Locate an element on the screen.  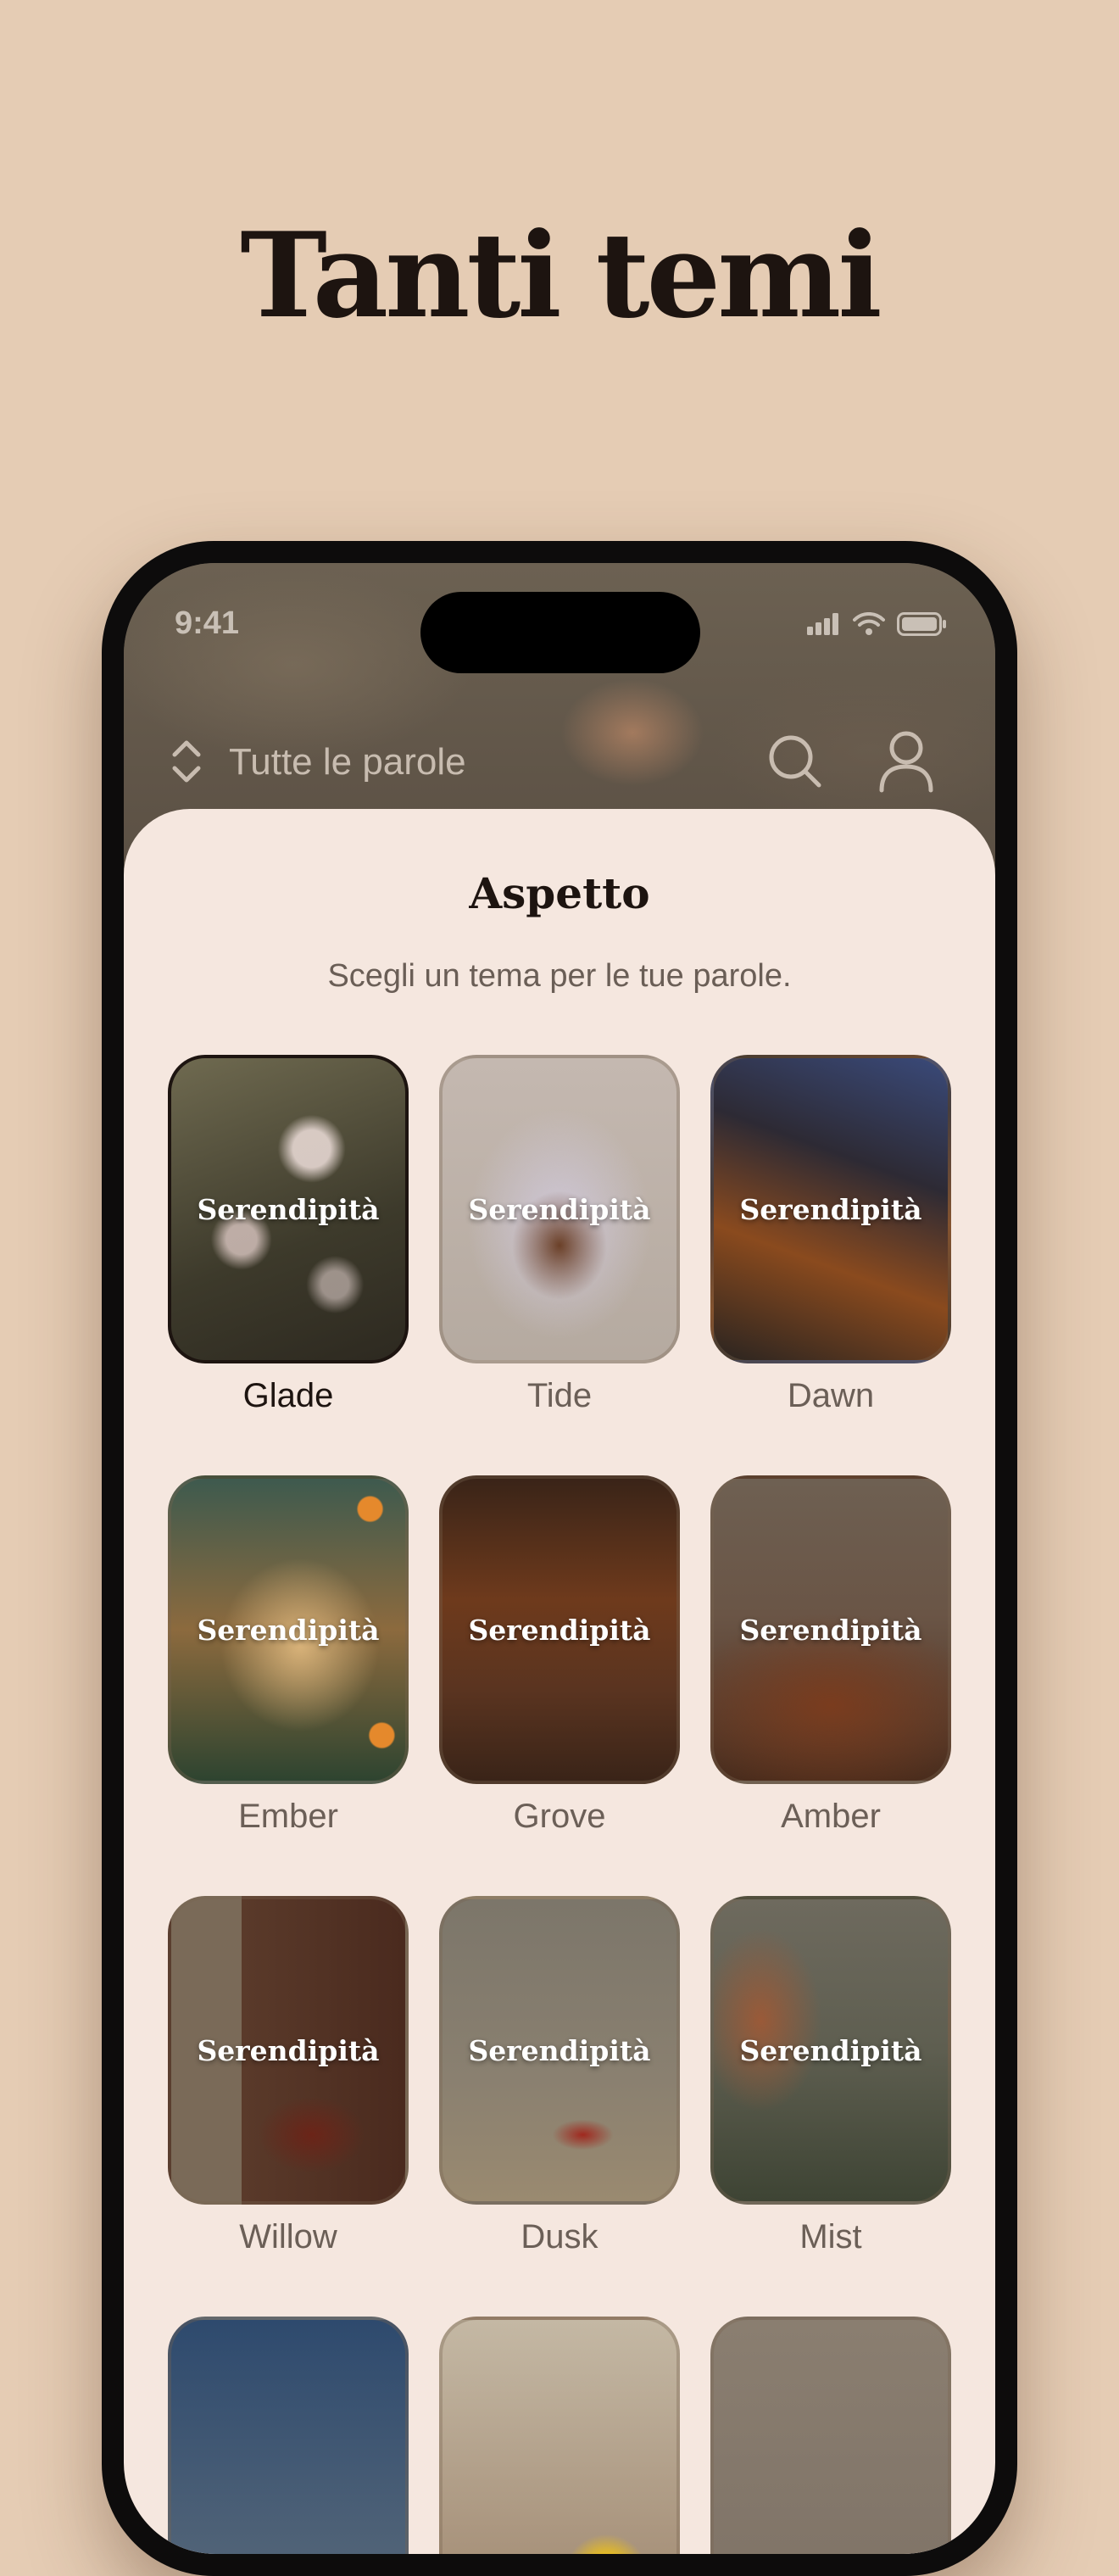
theme-card-mist: Serendipità Mist is located at coordinates (830, 2082).